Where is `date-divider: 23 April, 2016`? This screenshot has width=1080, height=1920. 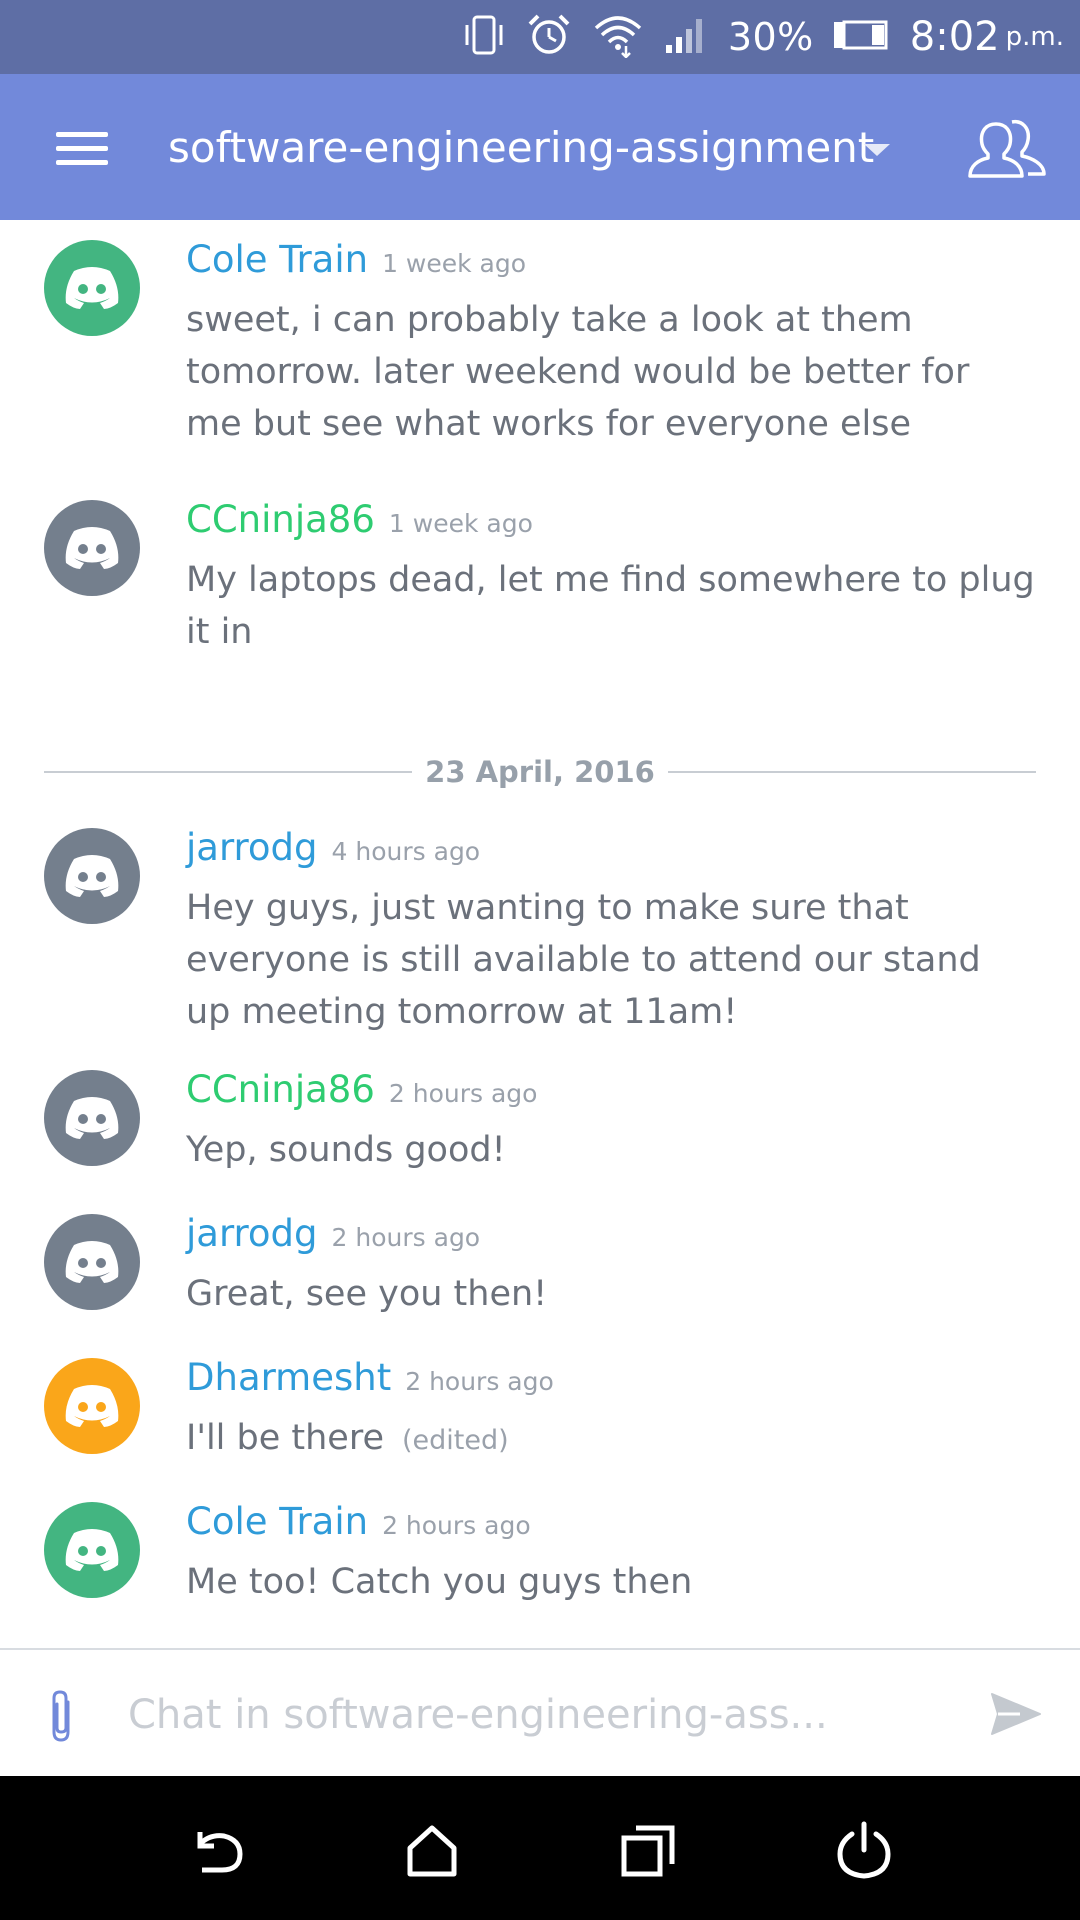 date-divider: 23 April, 2016 is located at coordinates (540, 772).